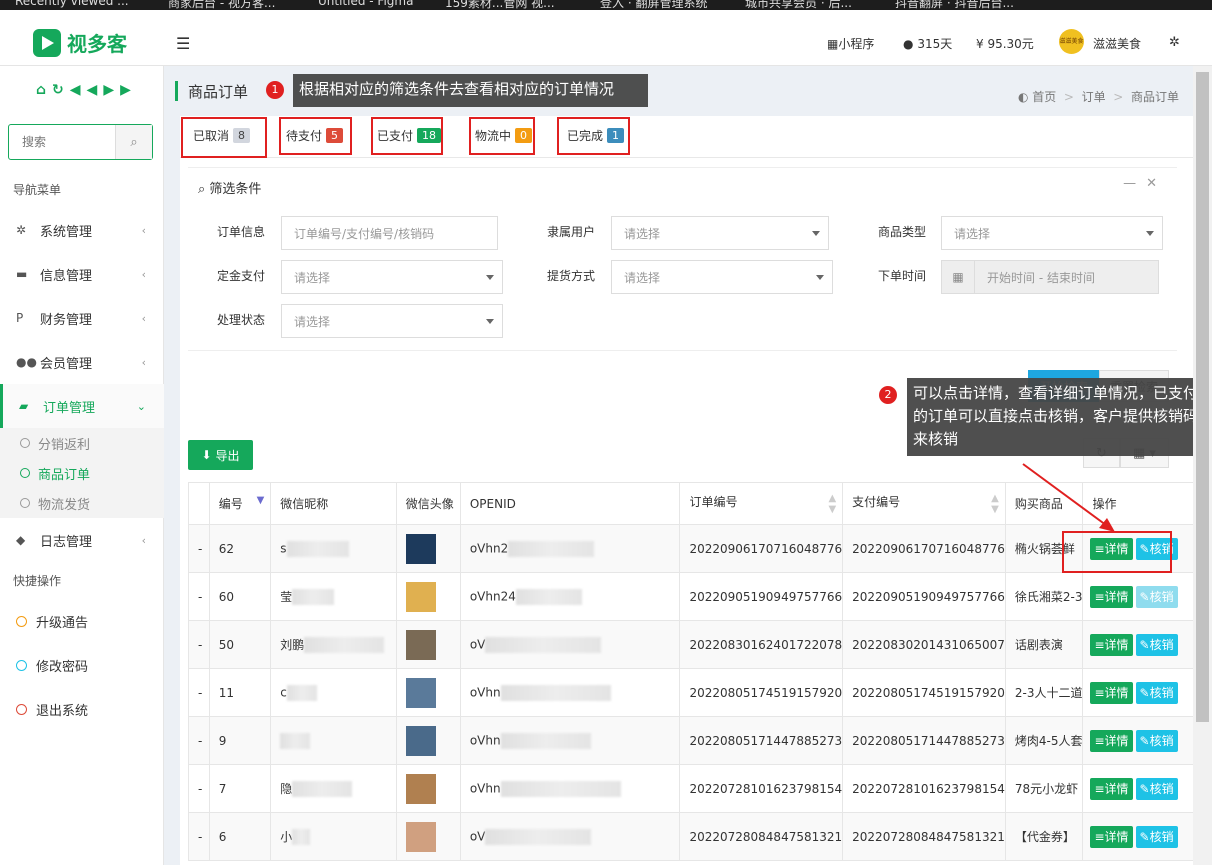 This screenshot has width=1212, height=865. Describe the element at coordinates (133, 142) in the screenshot. I see `search-icon: ⌕` at that location.